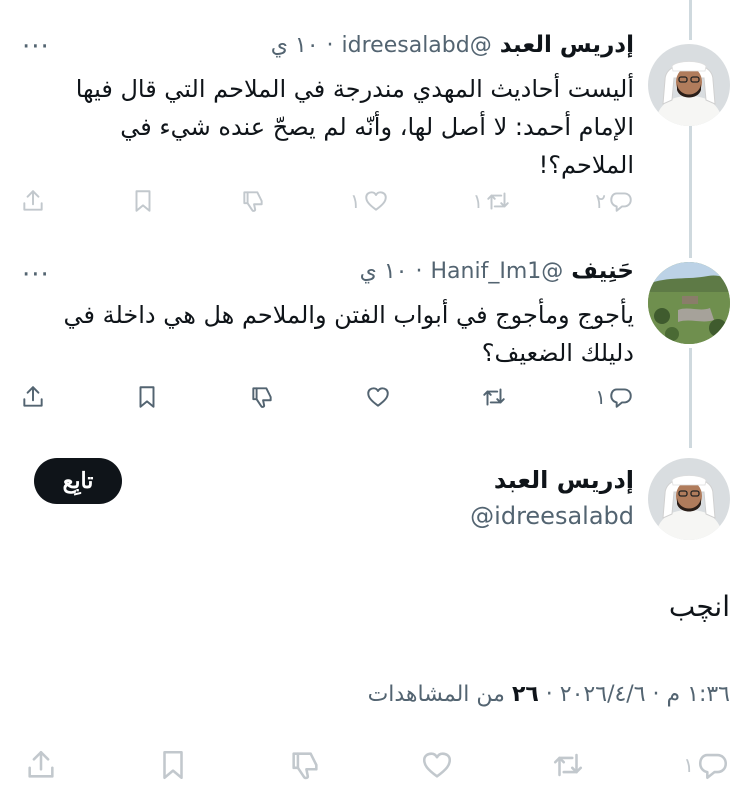 Image resolution: width=750 pixels, height=795 pixels. Describe the element at coordinates (645, 694) in the screenshot. I see `tweet-datetime: ١:٣٦ م · ٢٠٢٦/٤/٦` at that location.